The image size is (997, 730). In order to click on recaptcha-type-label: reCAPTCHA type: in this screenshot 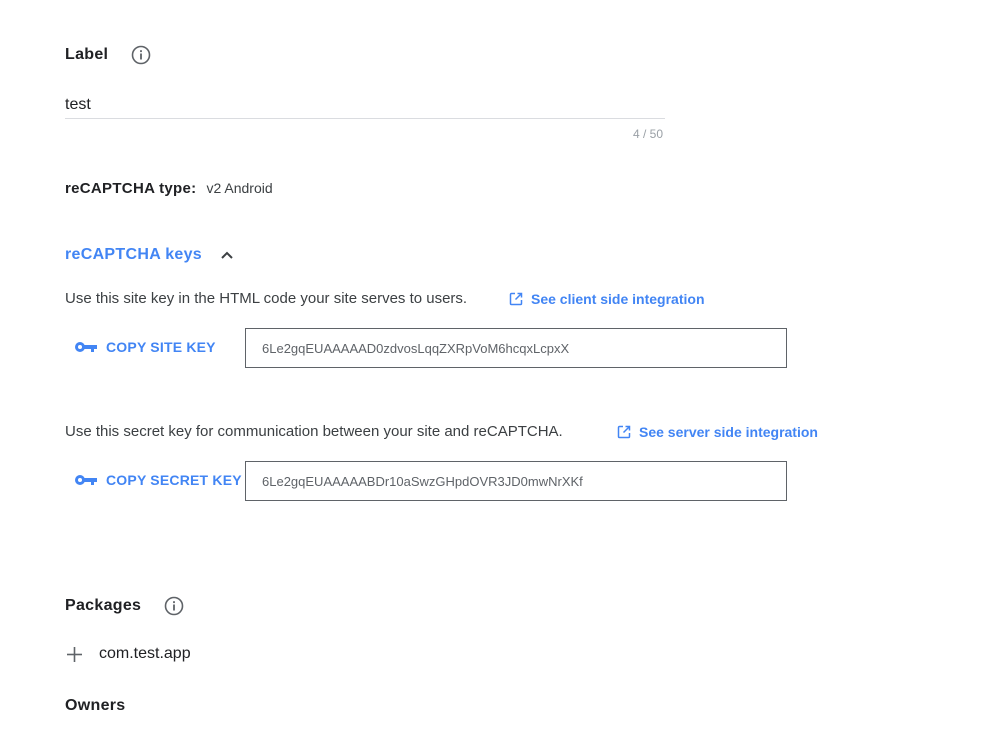, I will do `click(131, 188)`.